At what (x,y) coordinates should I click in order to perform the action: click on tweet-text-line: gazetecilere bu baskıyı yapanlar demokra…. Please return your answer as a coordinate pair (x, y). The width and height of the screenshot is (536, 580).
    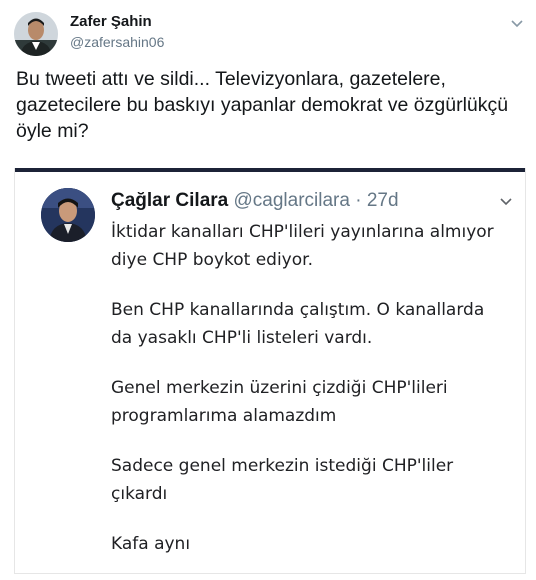
    Looking at the image, I should click on (262, 105).